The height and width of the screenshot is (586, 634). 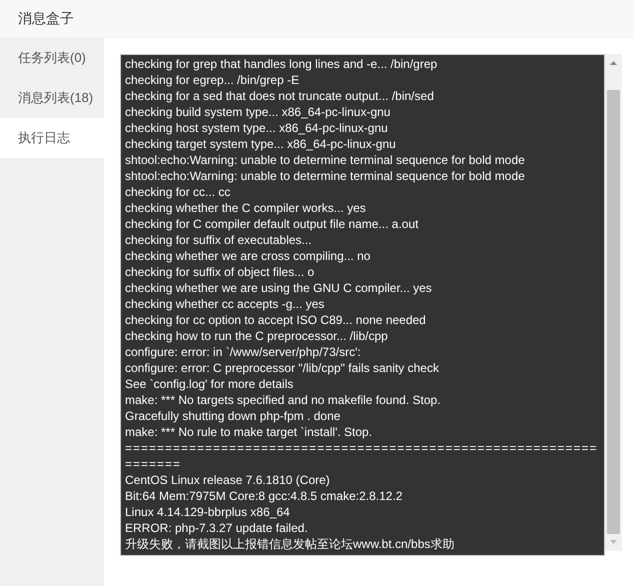 I want to click on log-line: checking for cc... cc, so click(x=178, y=192).